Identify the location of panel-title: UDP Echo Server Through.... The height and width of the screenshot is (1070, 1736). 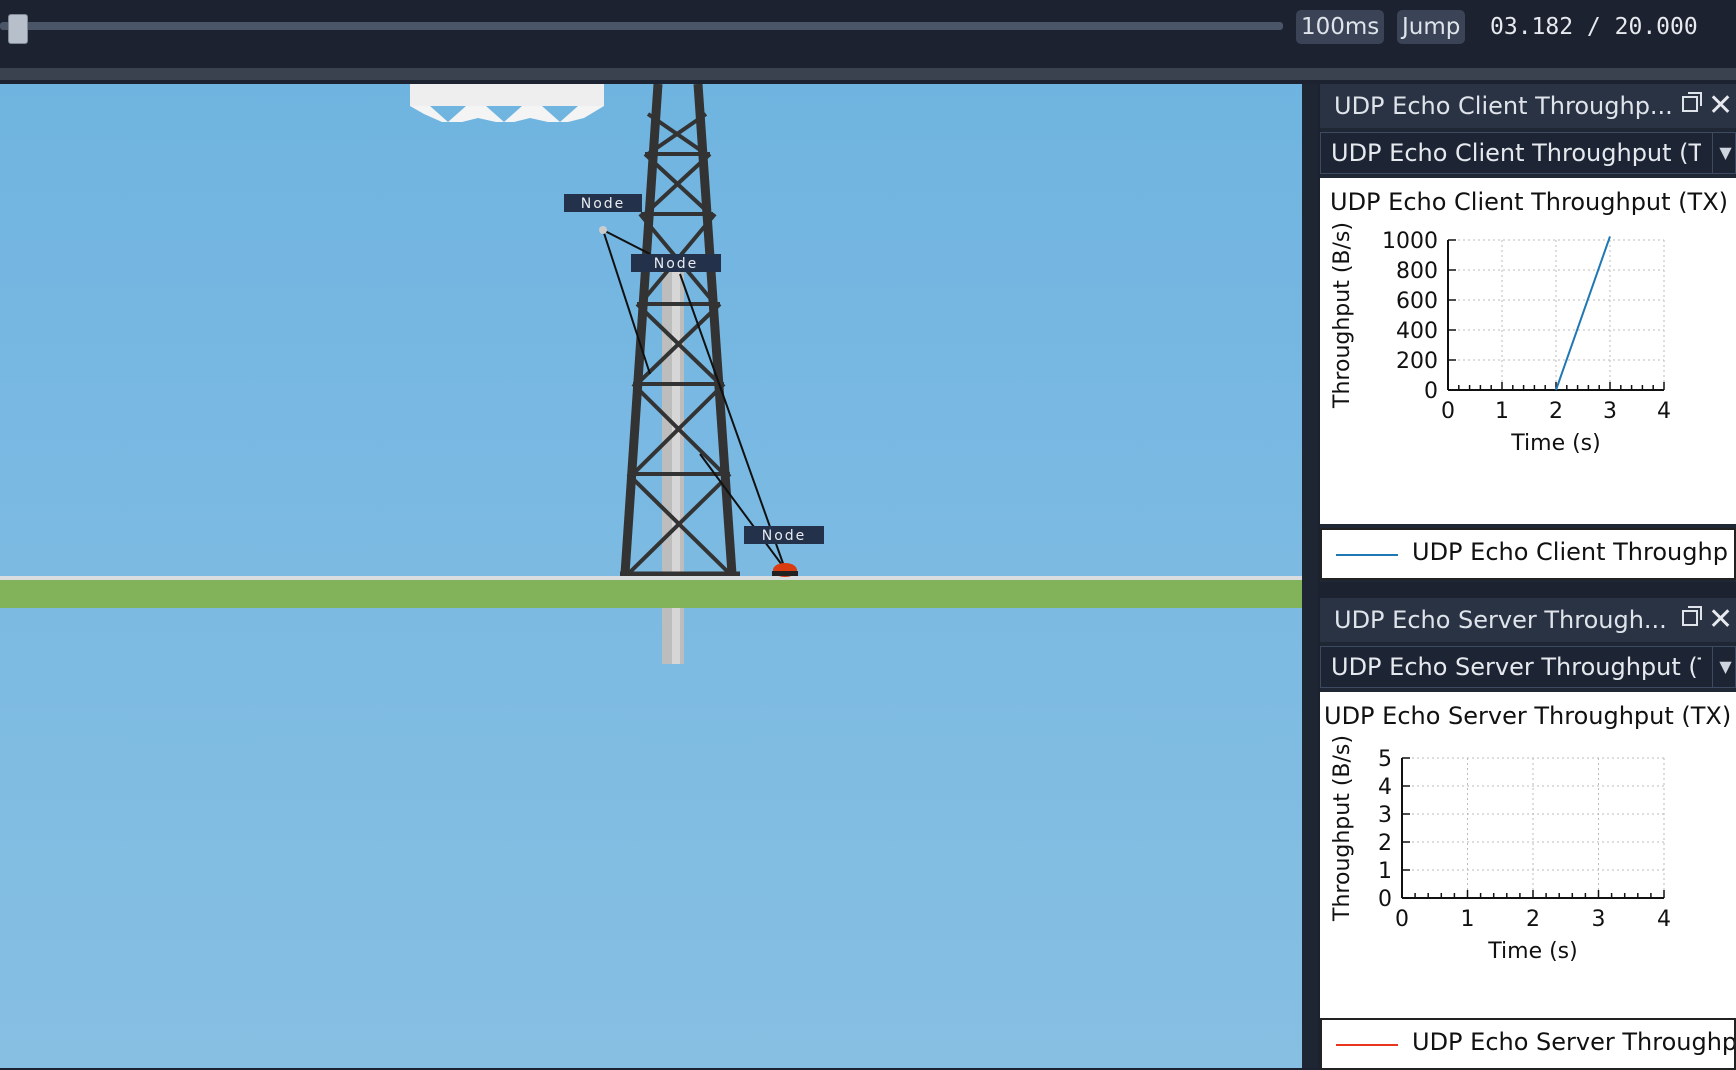
(1500, 620).